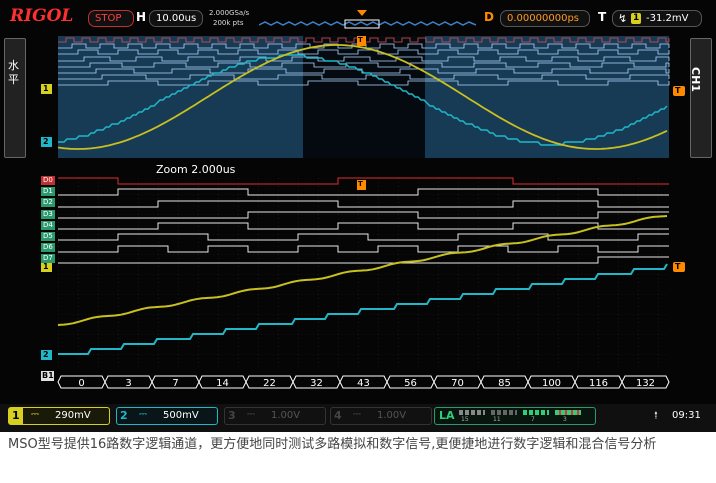 This screenshot has width=716, height=483. I want to click on channel1-menu-tab: CH1, so click(700, 98).